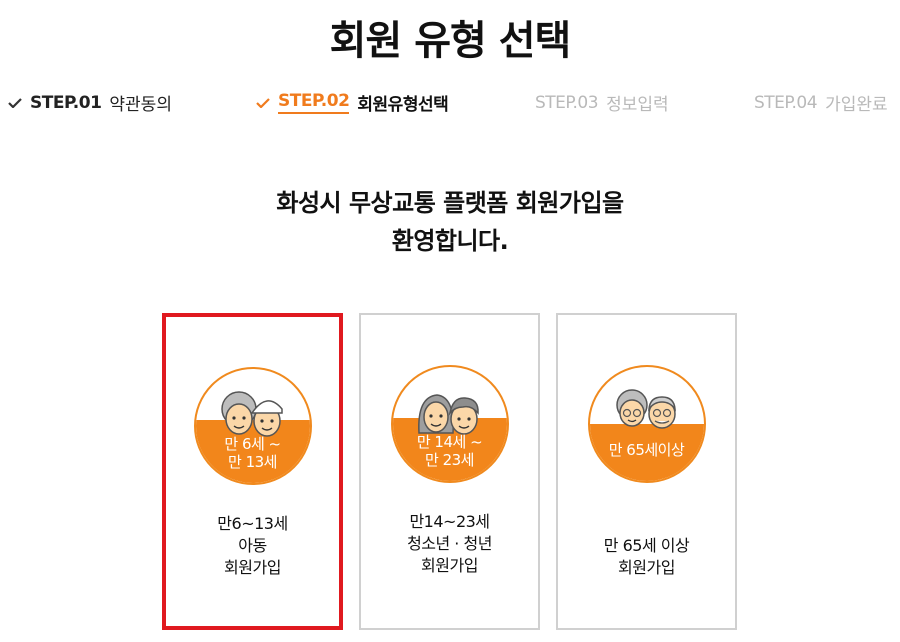  I want to click on welcome-message: 화성시 무상교통 플랫폼 회원가입을 환영합니다., so click(450, 222).